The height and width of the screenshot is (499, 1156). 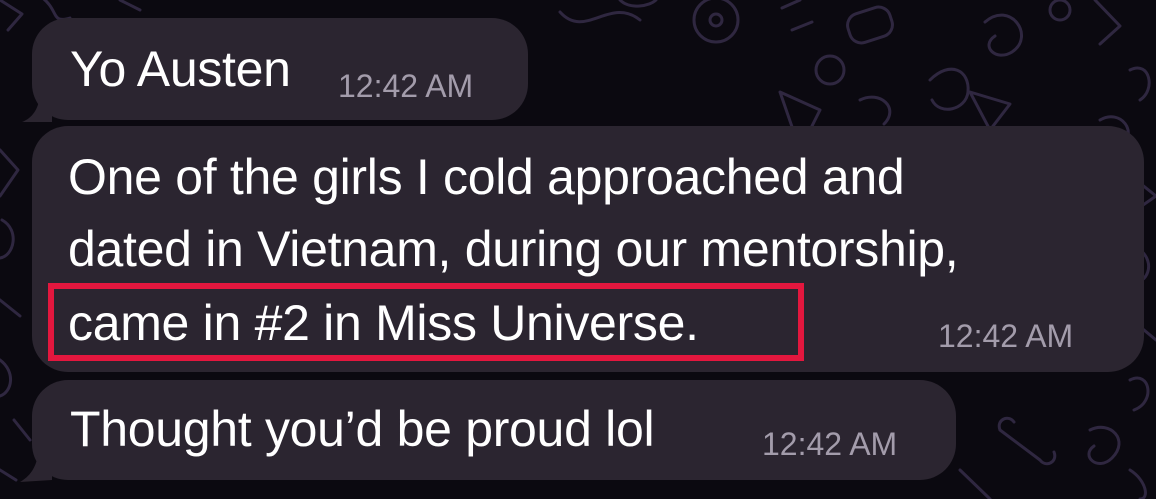 What do you see at coordinates (180, 69) in the screenshot?
I see `message-text: Yo Austen` at bounding box center [180, 69].